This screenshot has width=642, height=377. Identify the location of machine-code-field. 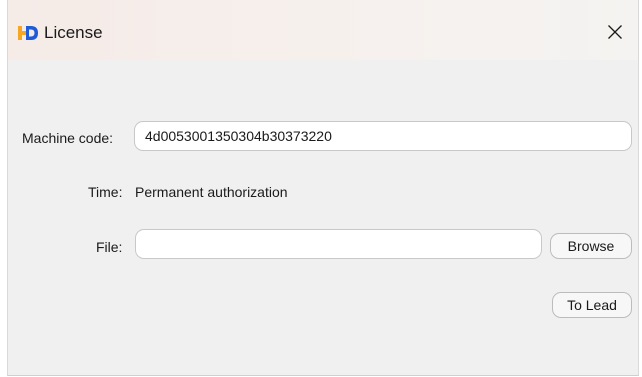
(383, 136).